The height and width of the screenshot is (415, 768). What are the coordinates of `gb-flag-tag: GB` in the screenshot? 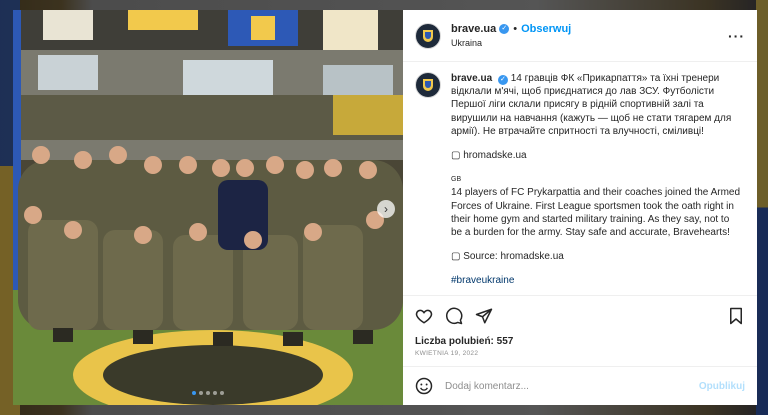 It's located at (456, 180).